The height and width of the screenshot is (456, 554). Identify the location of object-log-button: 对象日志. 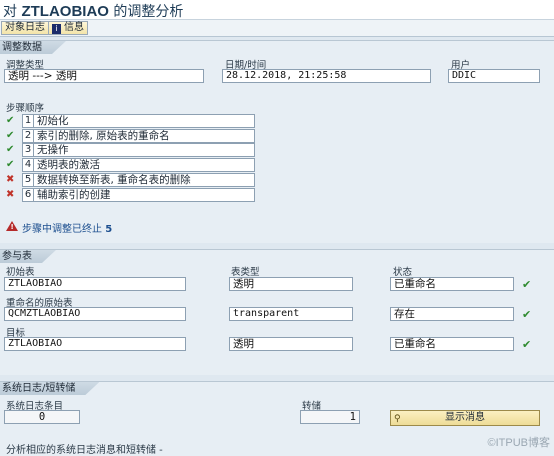
(25, 28).